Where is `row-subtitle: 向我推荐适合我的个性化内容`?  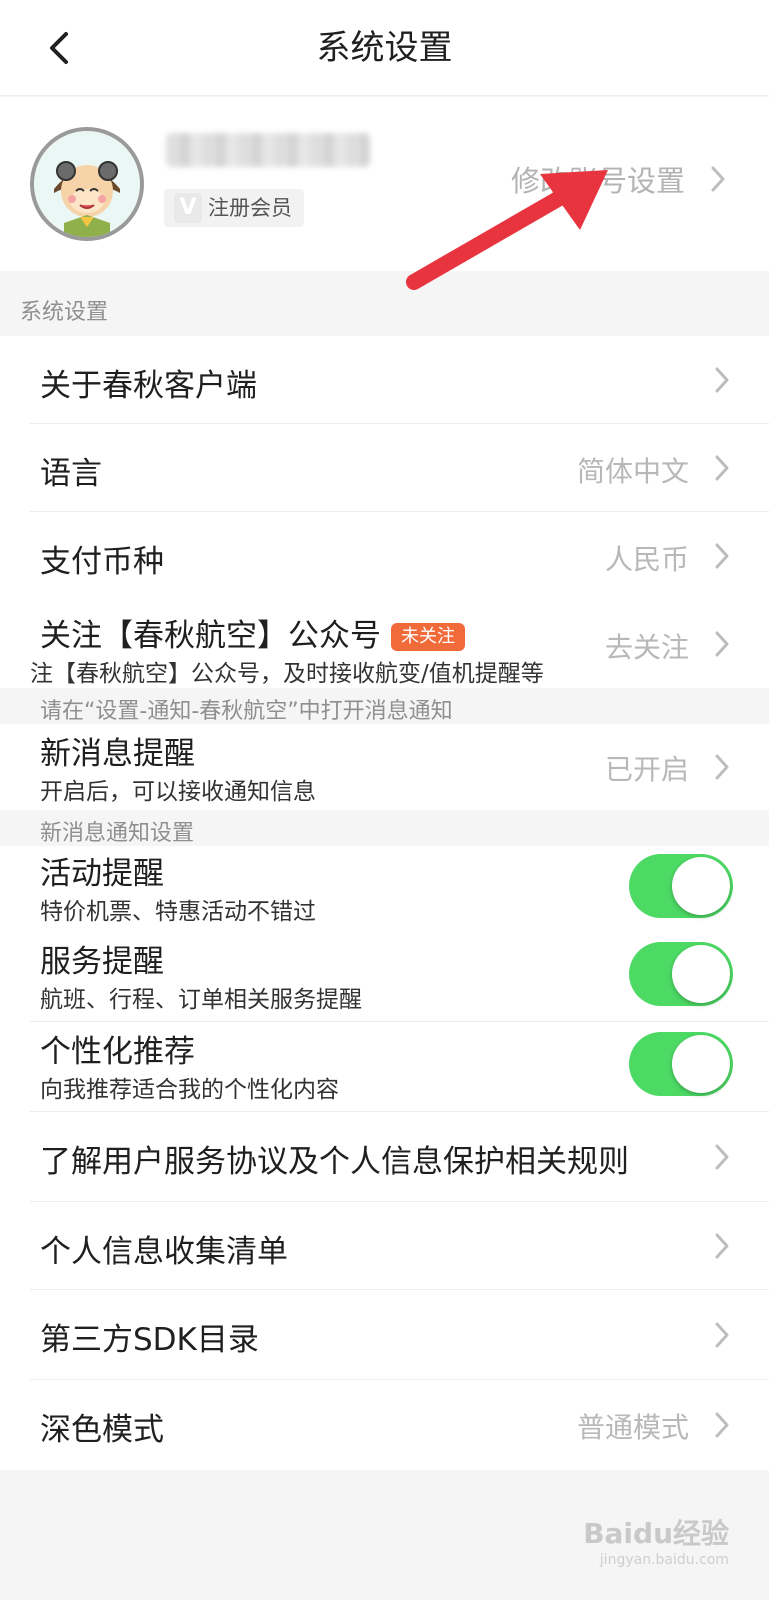 row-subtitle: 向我推荐适合我的个性化内容 is located at coordinates (189, 1090).